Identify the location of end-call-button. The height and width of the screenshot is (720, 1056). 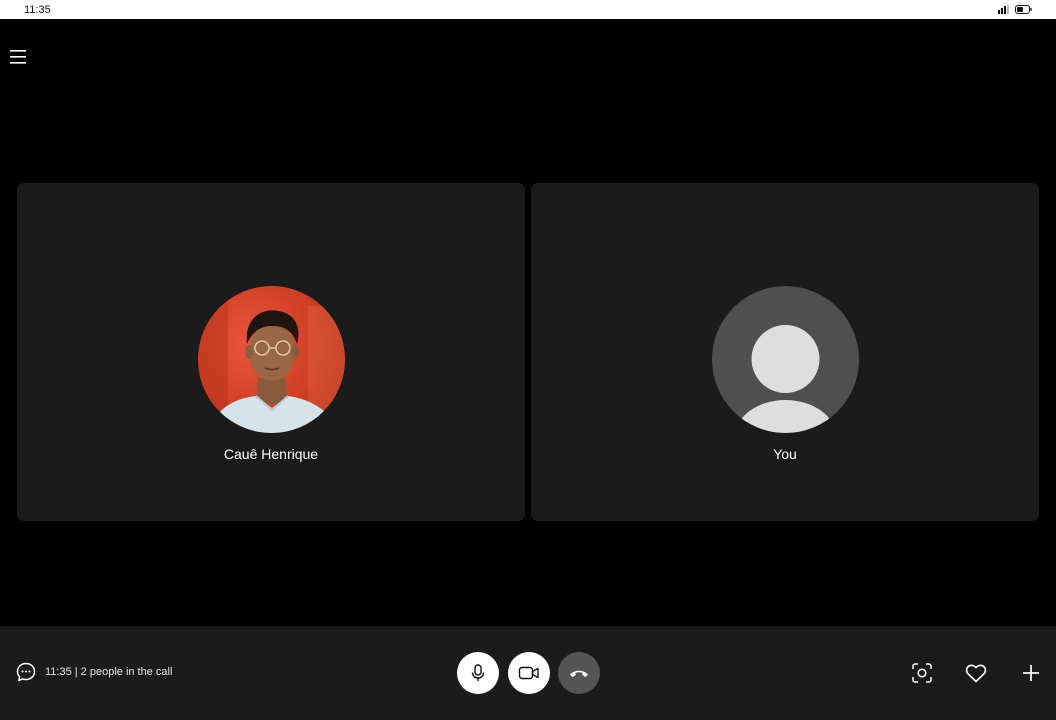
(579, 673).